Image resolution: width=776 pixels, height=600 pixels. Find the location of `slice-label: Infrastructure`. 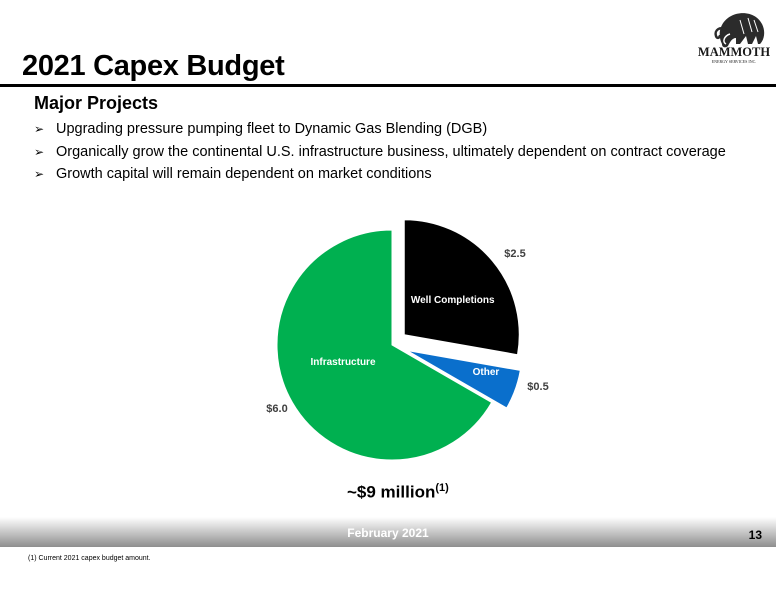

slice-label: Infrastructure is located at coordinates (342, 362).